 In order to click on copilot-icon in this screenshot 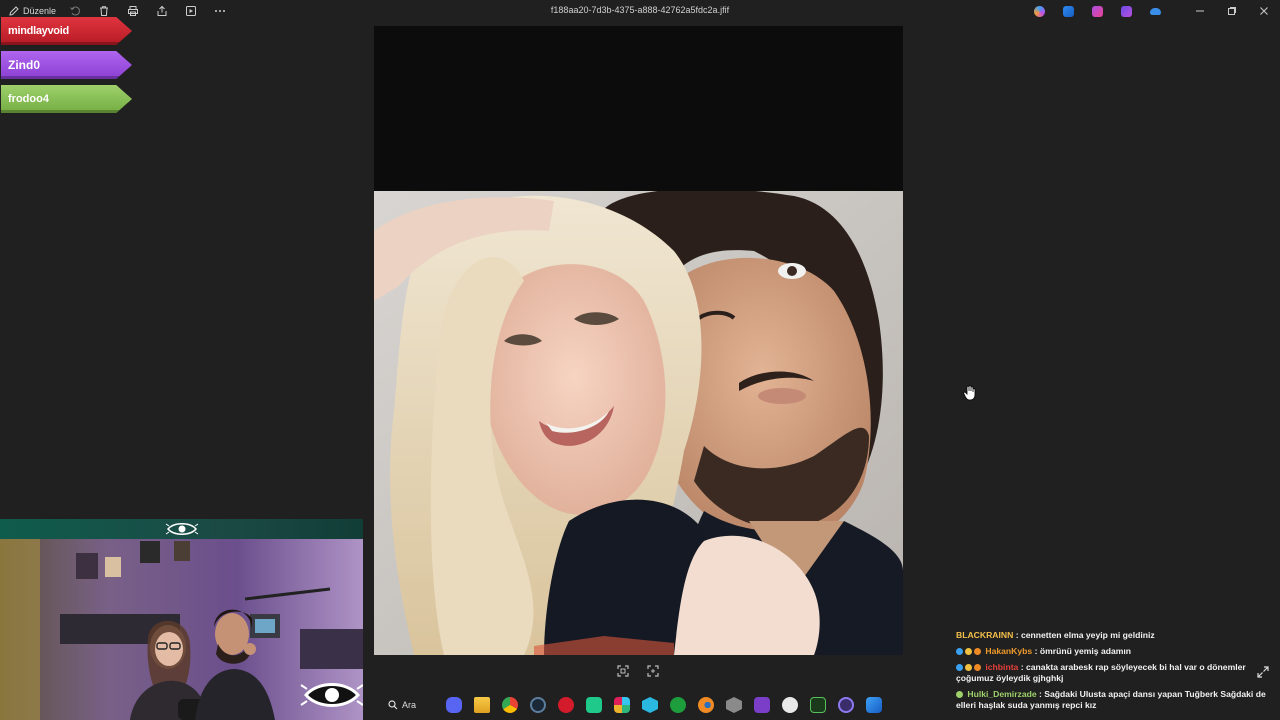, I will do `click(1039, 11)`.